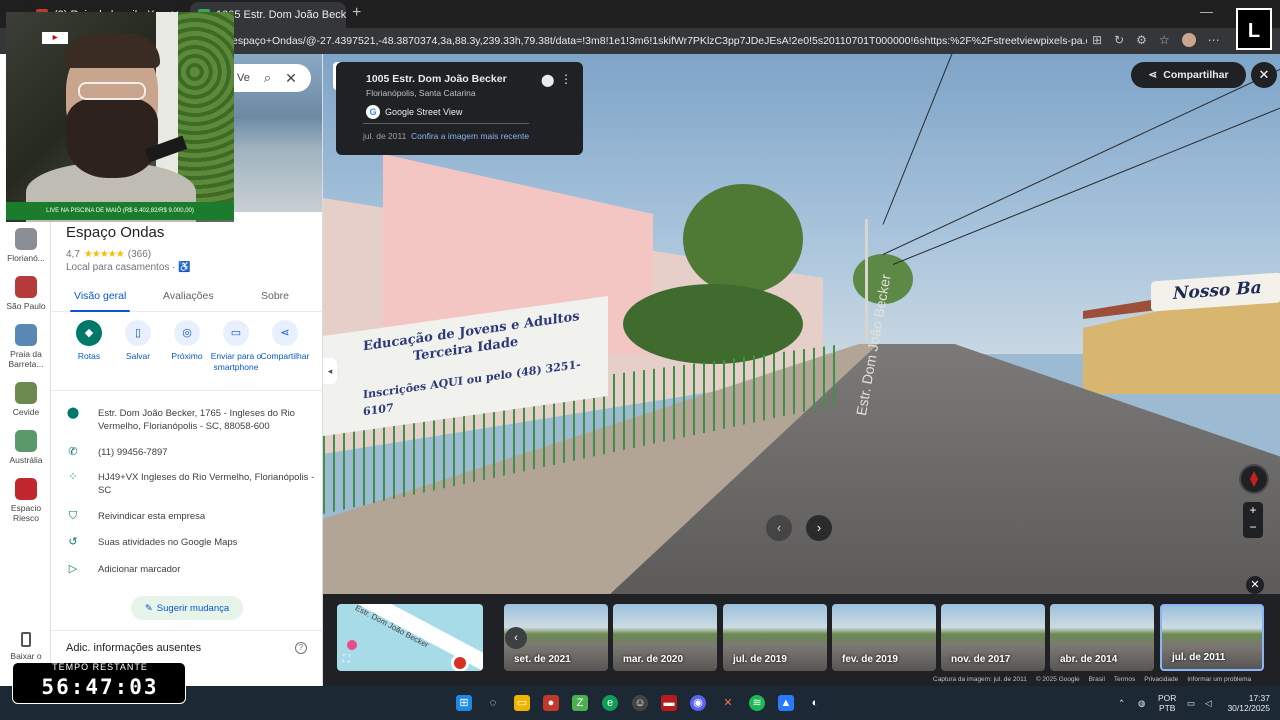  What do you see at coordinates (1253, 527) in the screenshot?
I see `zoom-out-icon: −` at bounding box center [1253, 527].